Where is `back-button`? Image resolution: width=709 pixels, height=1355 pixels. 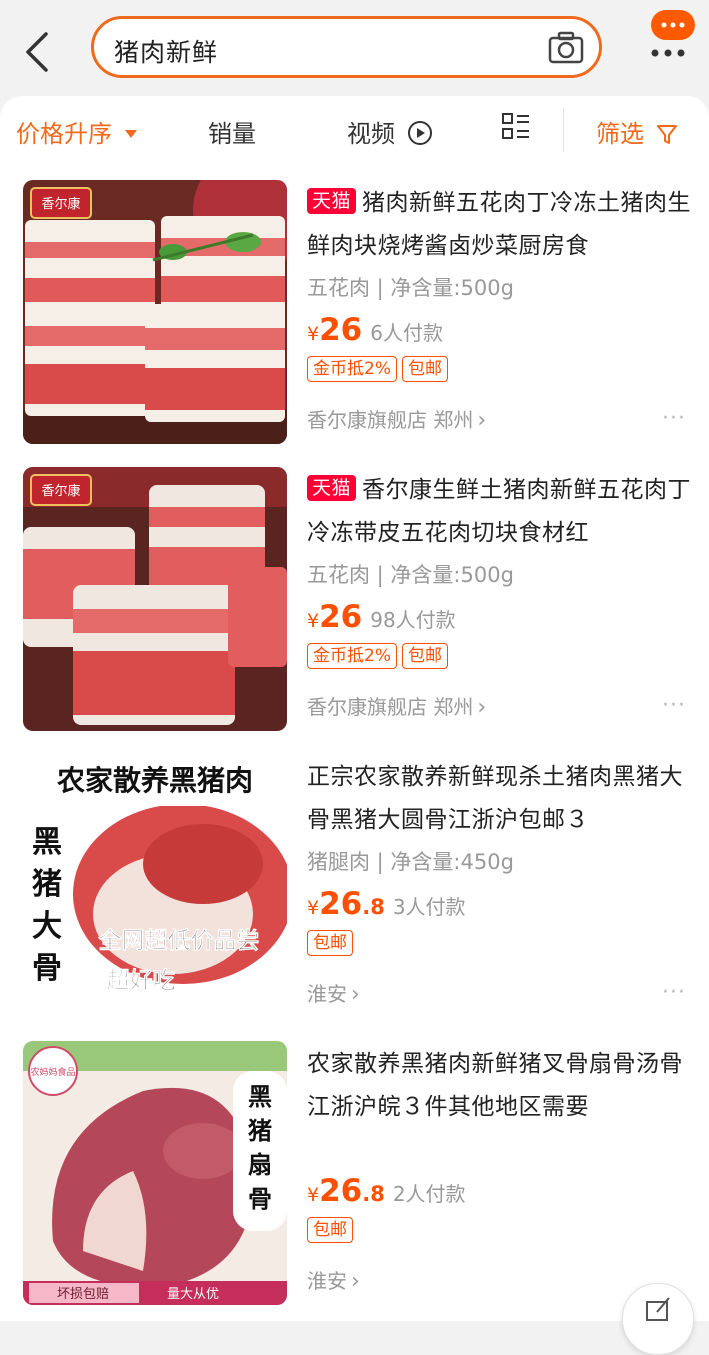
back-button is located at coordinates (38, 50).